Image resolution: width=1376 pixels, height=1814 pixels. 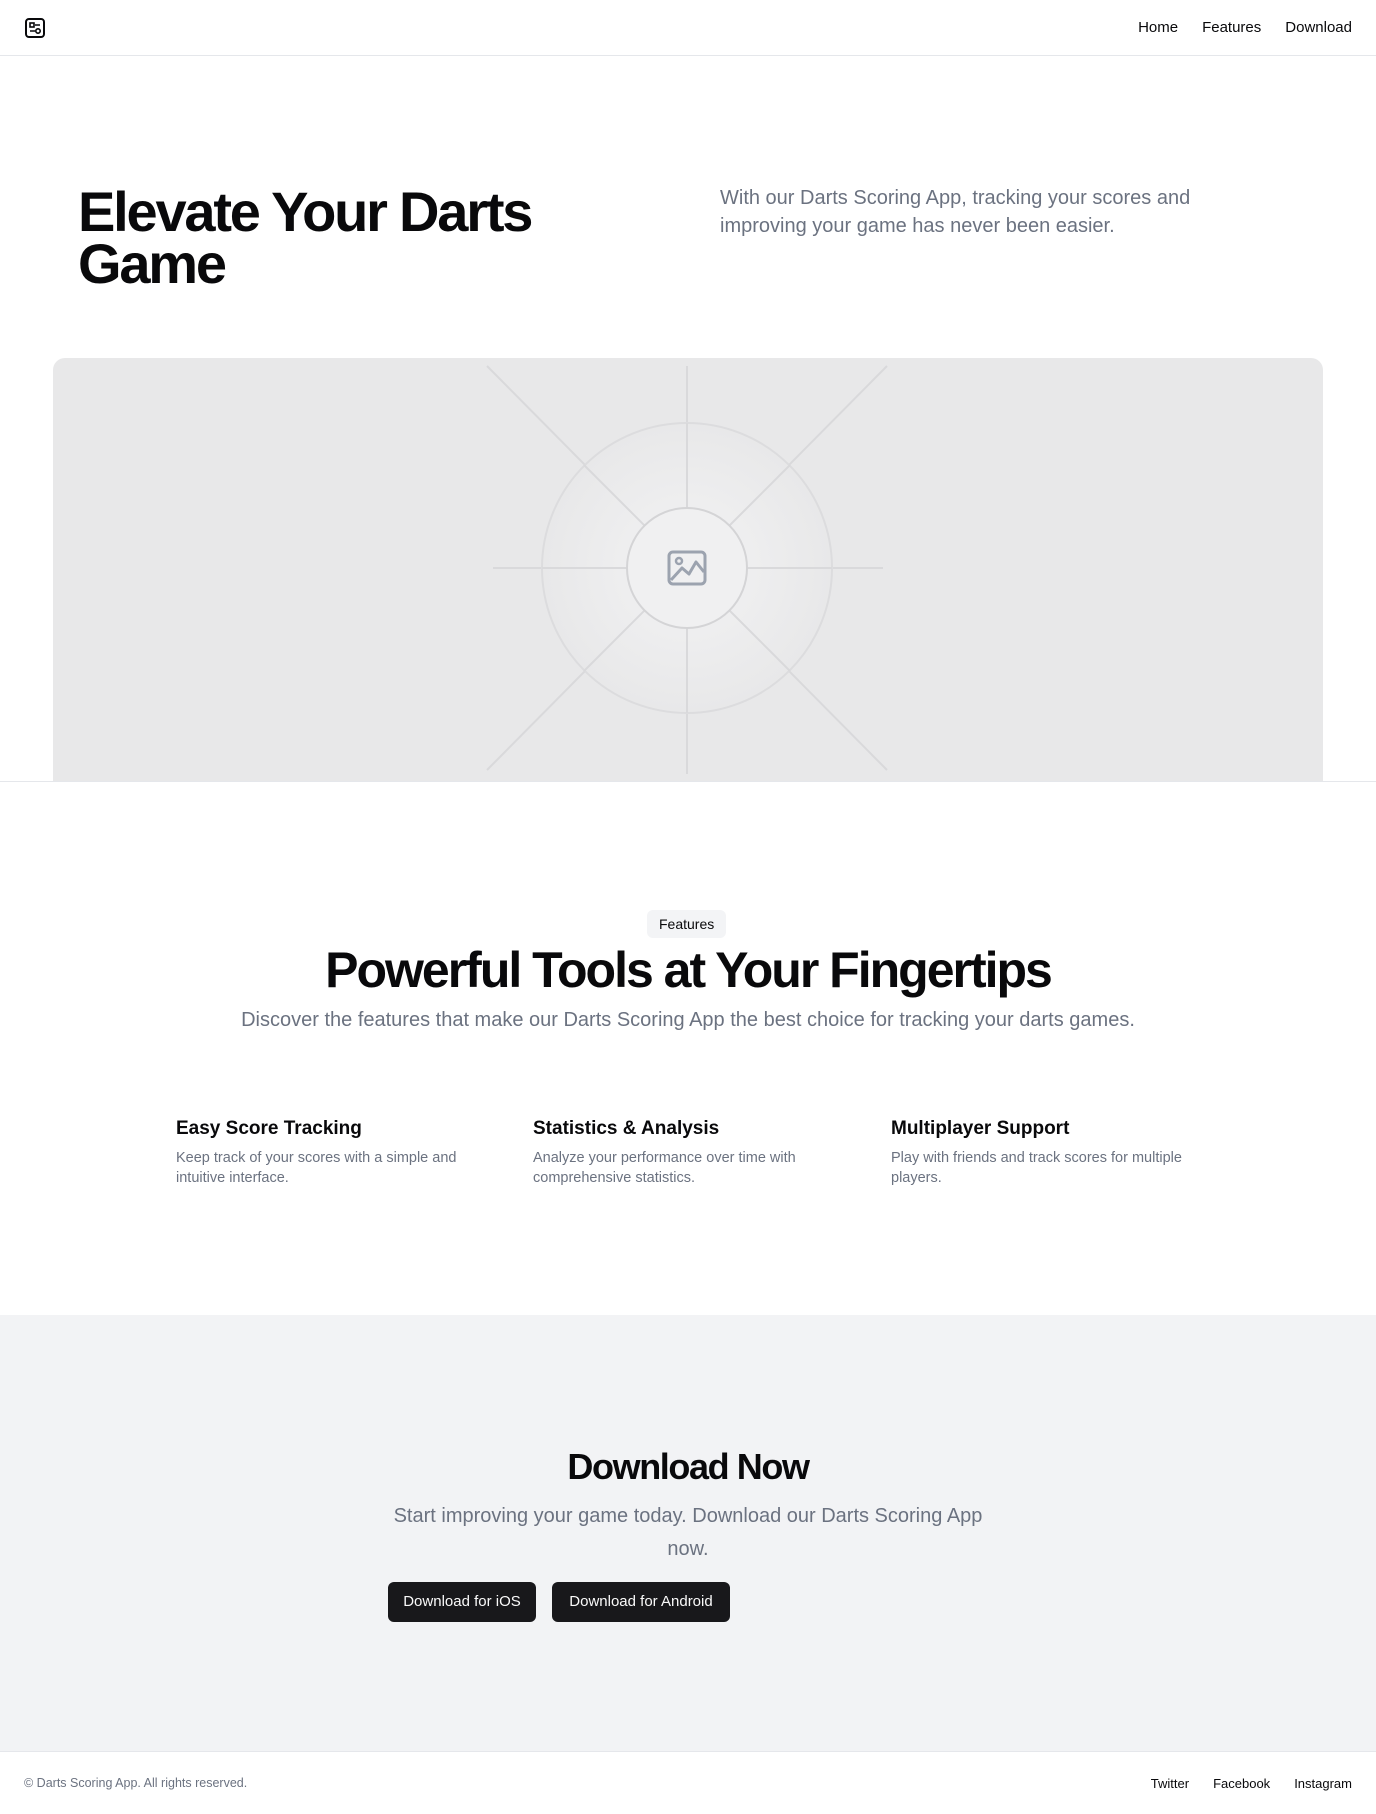 What do you see at coordinates (1158, 27) in the screenshot?
I see `nav-home-link: Home` at bounding box center [1158, 27].